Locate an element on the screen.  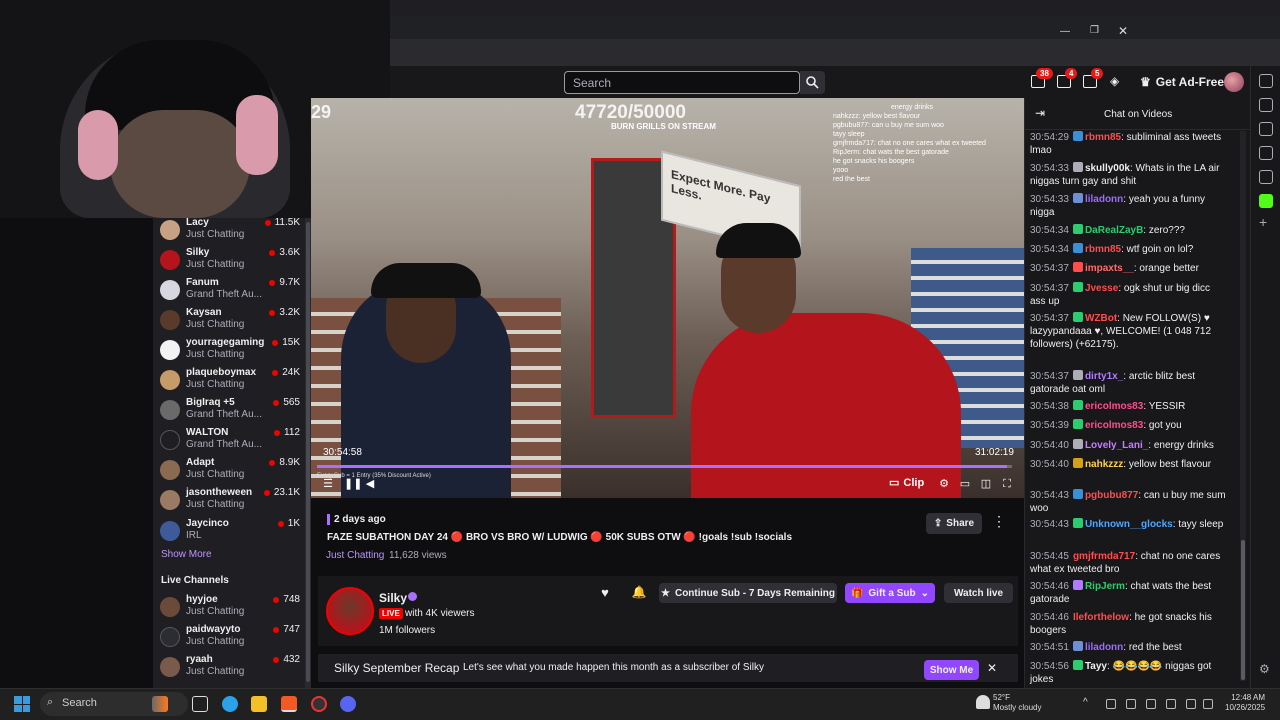
chat-username: nahkzzz is located at coordinates (1104, 464).